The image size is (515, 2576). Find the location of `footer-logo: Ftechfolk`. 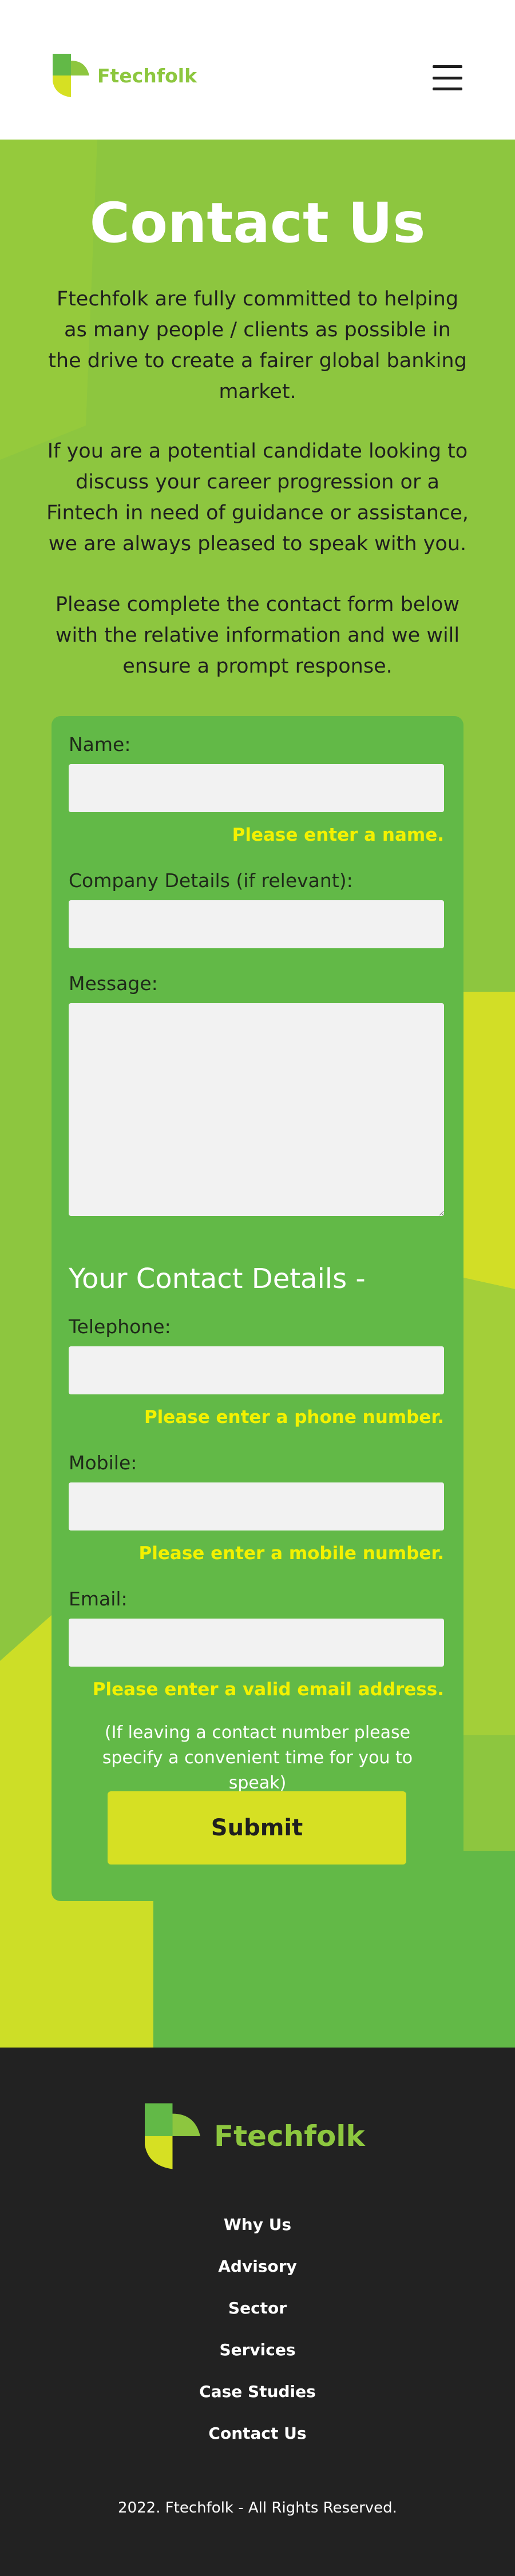

footer-logo: Ftechfolk is located at coordinates (260, 2136).